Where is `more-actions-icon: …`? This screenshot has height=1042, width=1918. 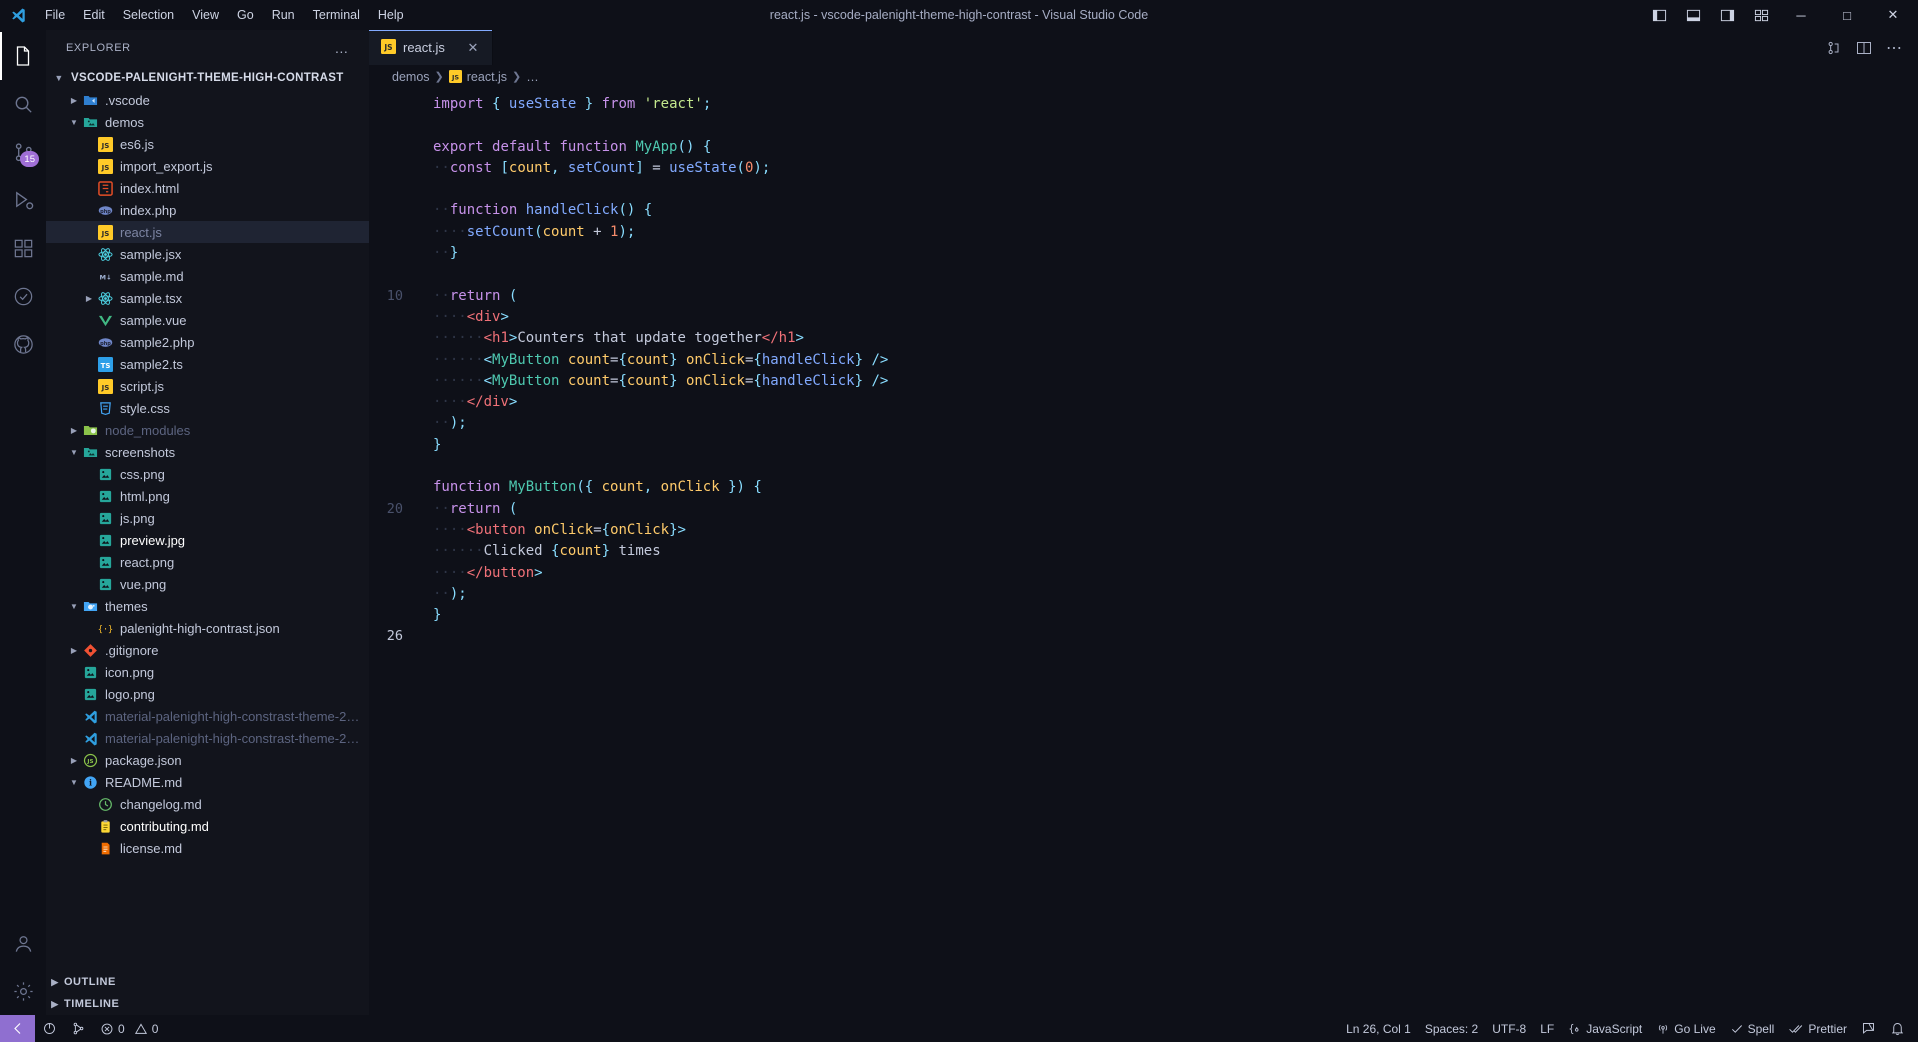
more-actions-icon: … is located at coordinates (341, 48).